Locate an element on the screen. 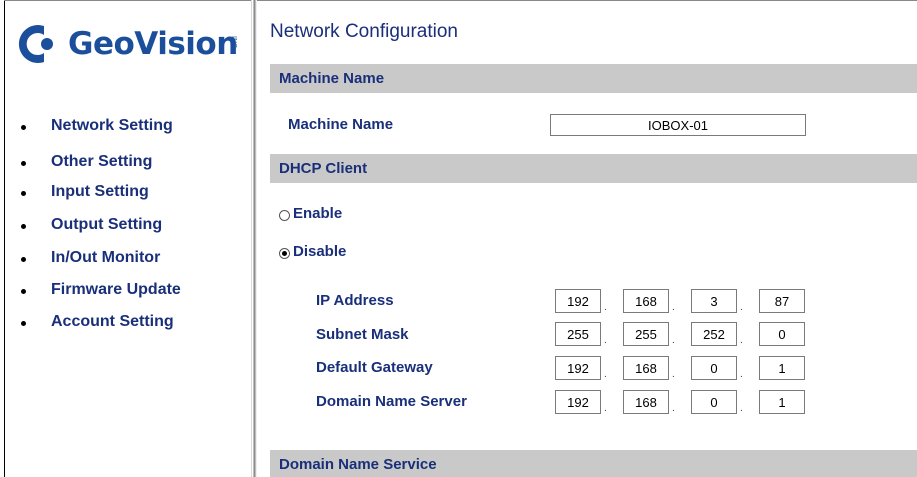  logo-sup: INC is located at coordinates (233, 42).